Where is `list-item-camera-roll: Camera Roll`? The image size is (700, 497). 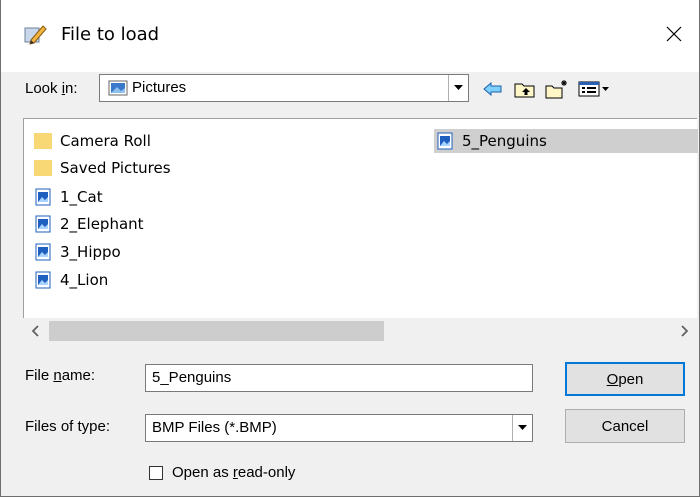 list-item-camera-roll: Camera Roll is located at coordinates (91, 141).